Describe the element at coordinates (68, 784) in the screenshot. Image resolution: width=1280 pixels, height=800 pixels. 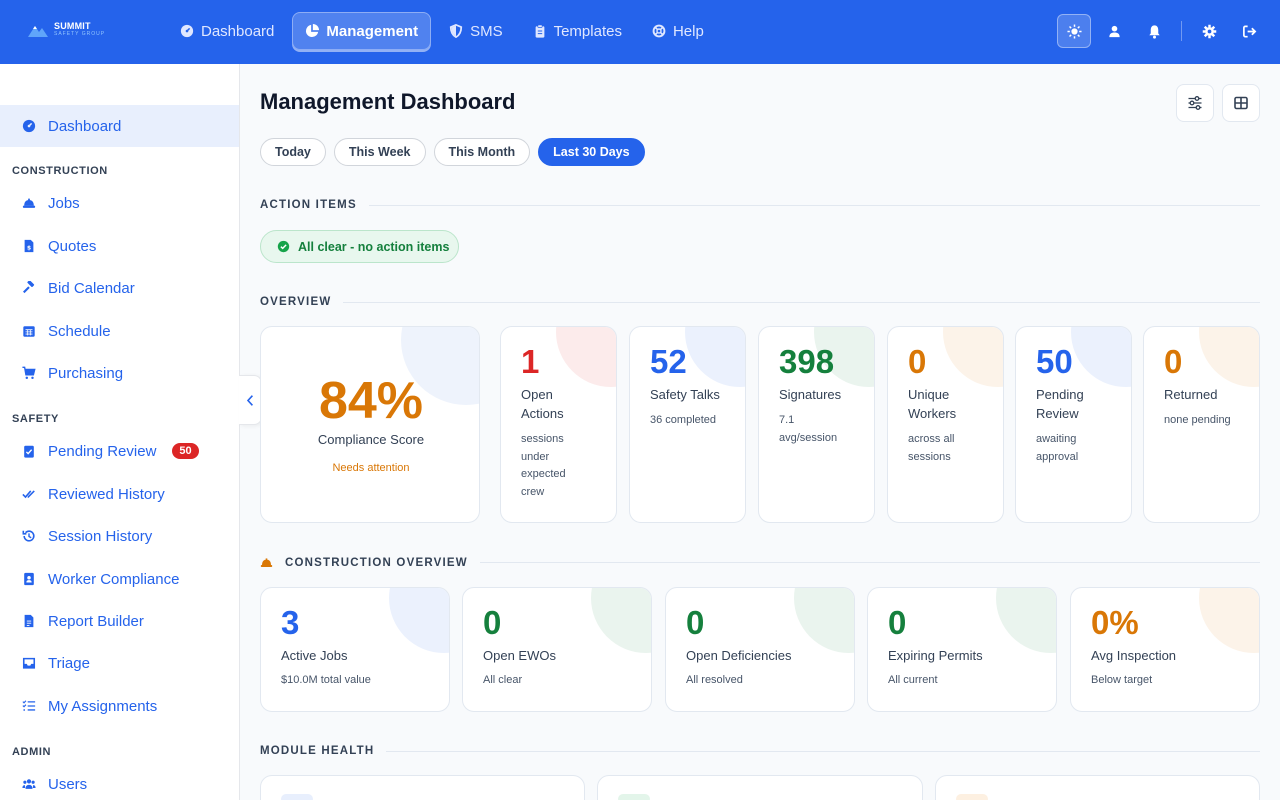
I see `sidebar-item-label: Users` at that location.